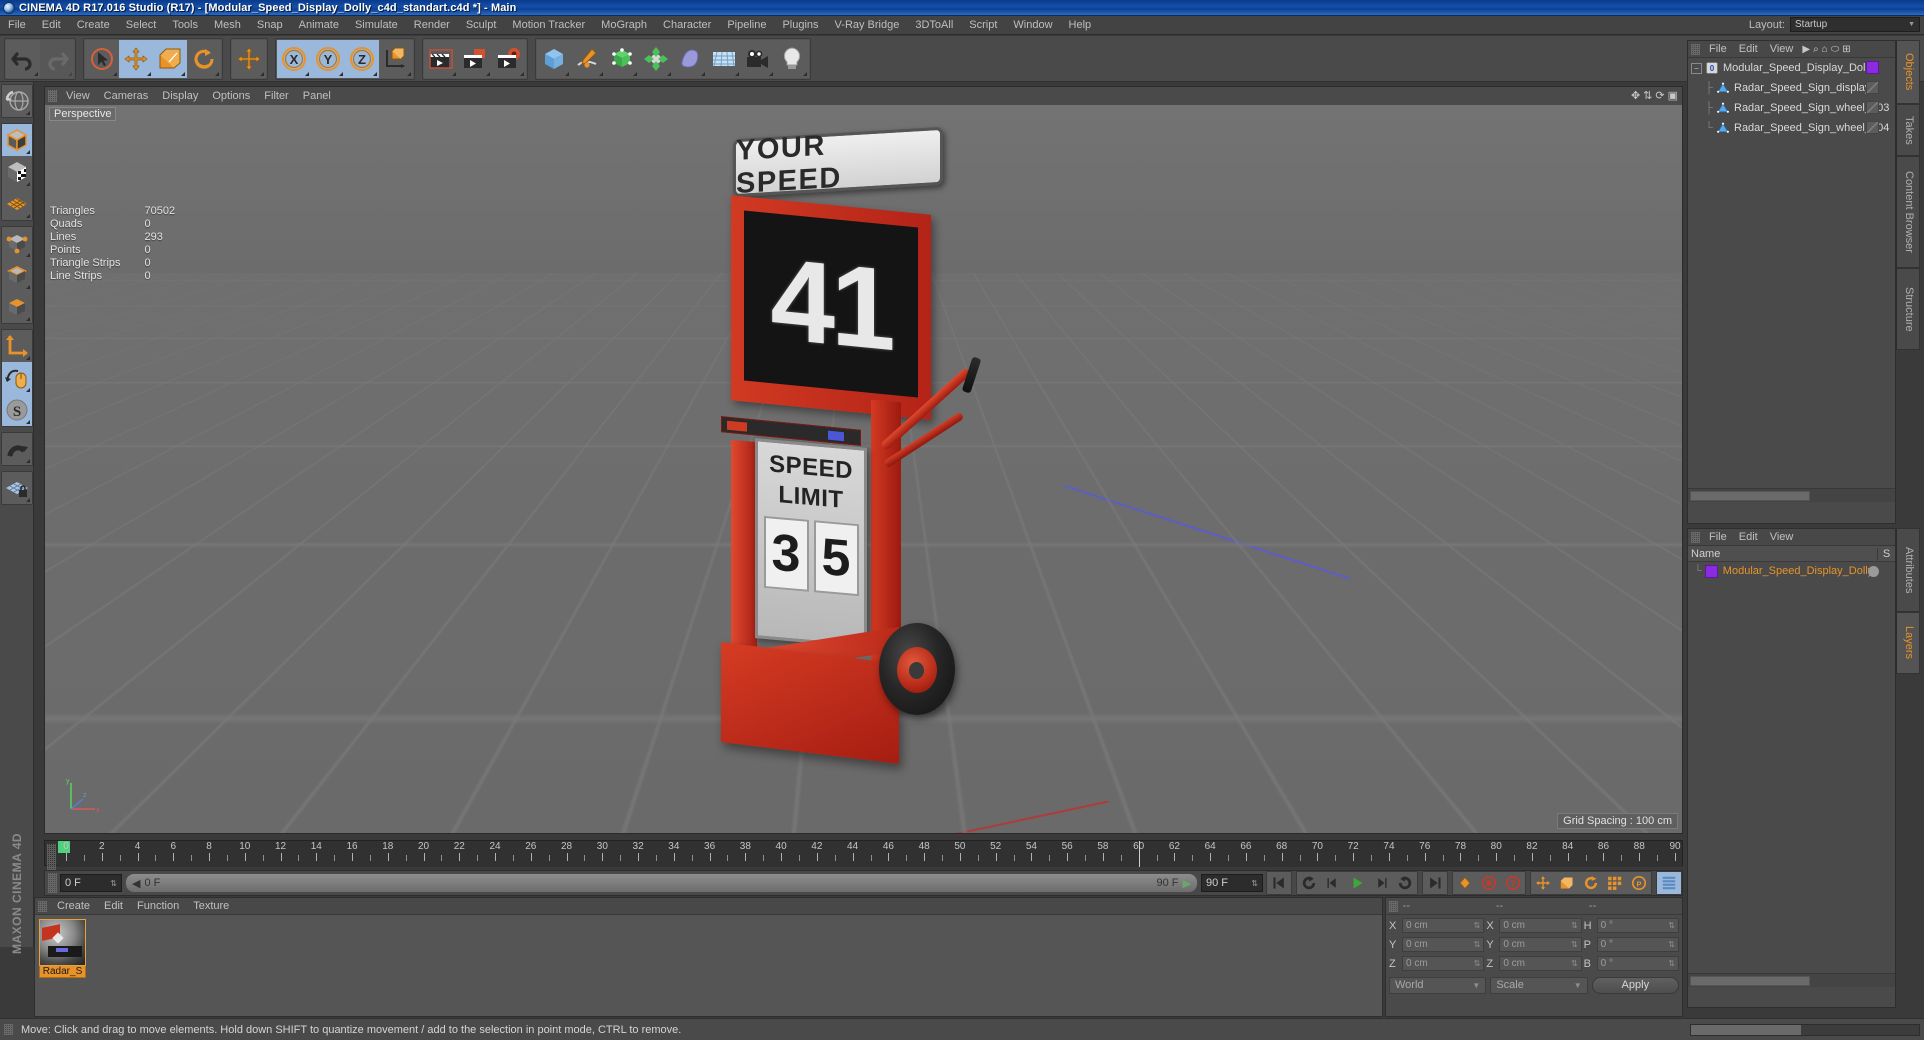  What do you see at coordinates (62, 971) in the screenshot?
I see `material-name: Radar_S` at bounding box center [62, 971].